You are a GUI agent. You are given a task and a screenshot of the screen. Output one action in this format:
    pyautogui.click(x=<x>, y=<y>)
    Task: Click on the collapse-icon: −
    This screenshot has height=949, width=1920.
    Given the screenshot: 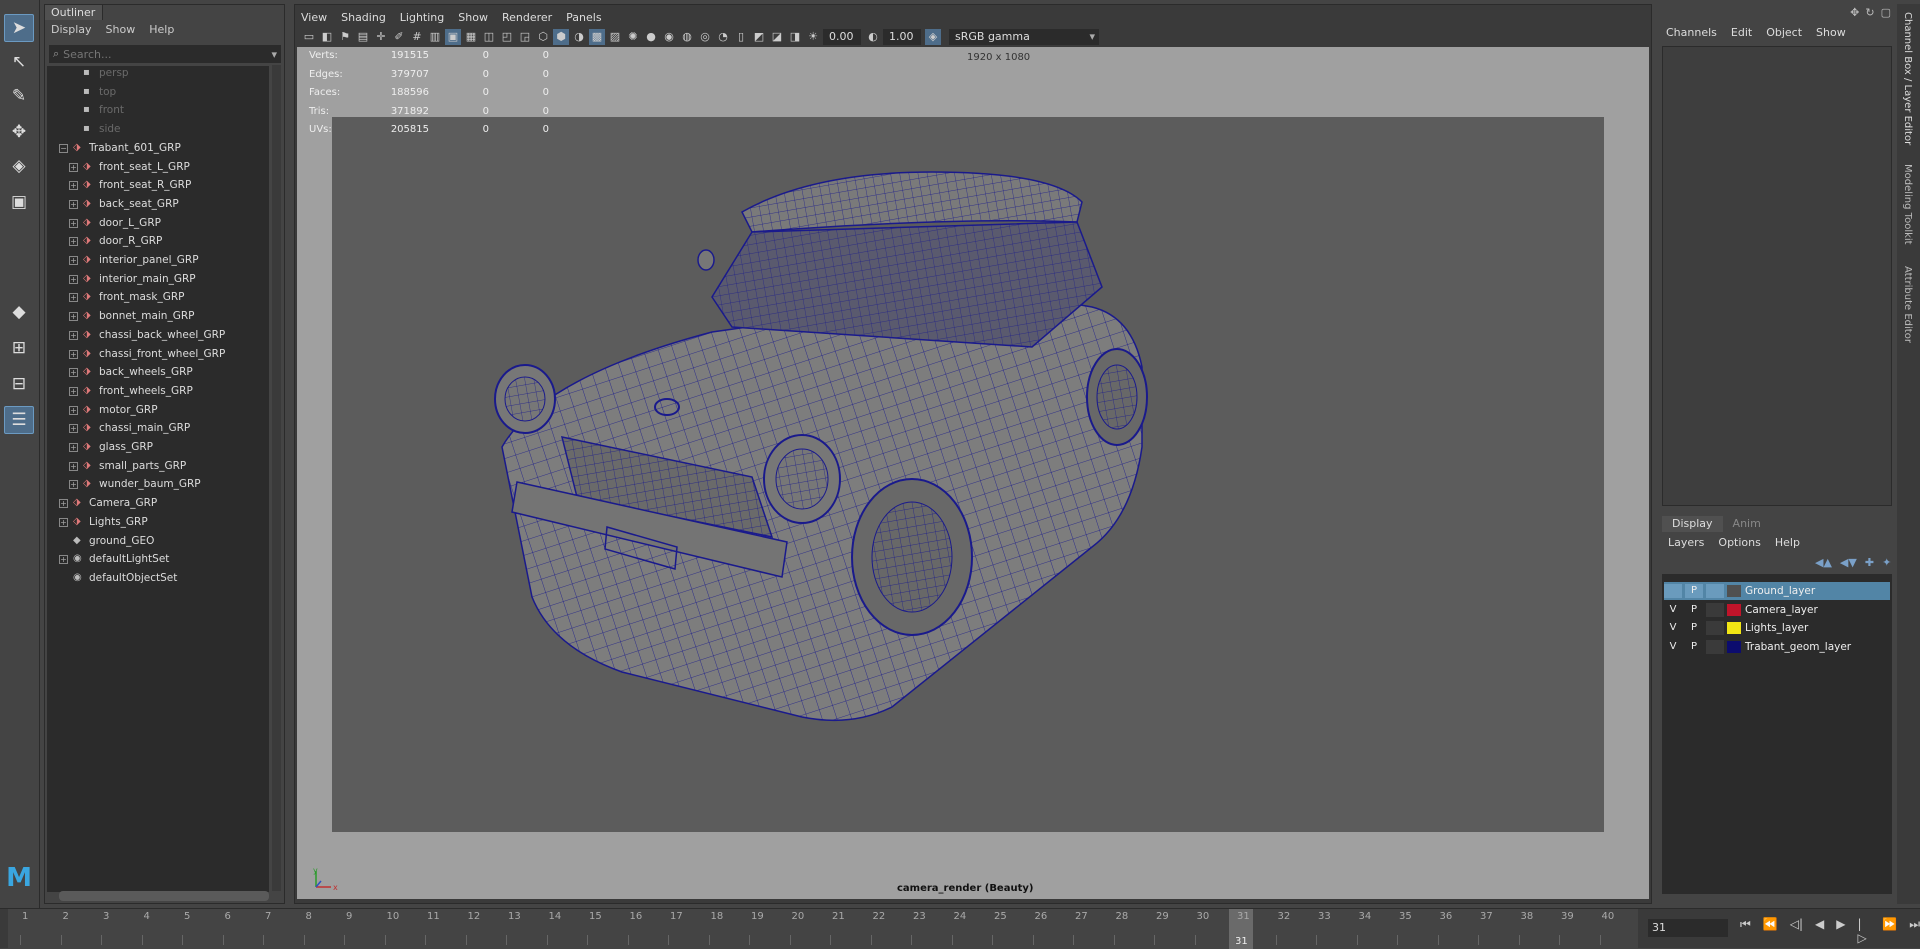 What is the action you would take?
    pyautogui.click(x=63, y=148)
    